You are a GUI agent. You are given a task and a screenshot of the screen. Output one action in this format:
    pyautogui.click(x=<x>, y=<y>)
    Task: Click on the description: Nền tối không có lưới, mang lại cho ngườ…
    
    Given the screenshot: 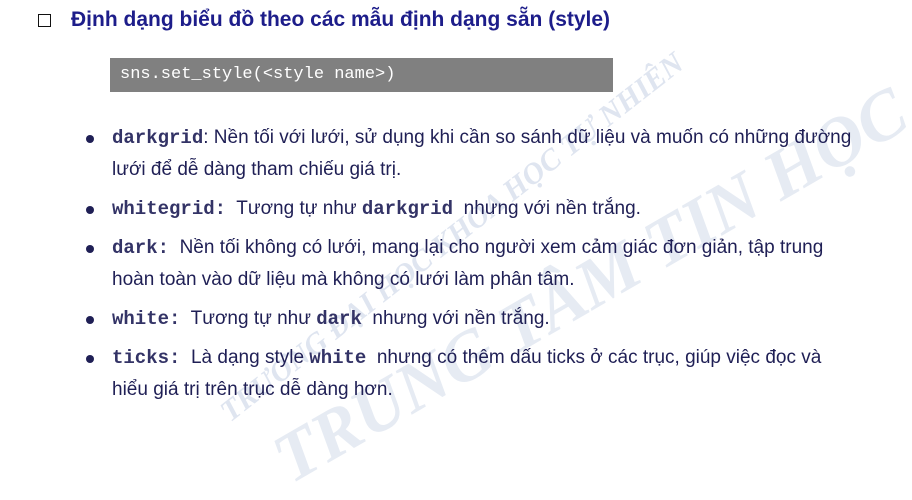 What is the action you would take?
    pyautogui.click(x=470, y=263)
    